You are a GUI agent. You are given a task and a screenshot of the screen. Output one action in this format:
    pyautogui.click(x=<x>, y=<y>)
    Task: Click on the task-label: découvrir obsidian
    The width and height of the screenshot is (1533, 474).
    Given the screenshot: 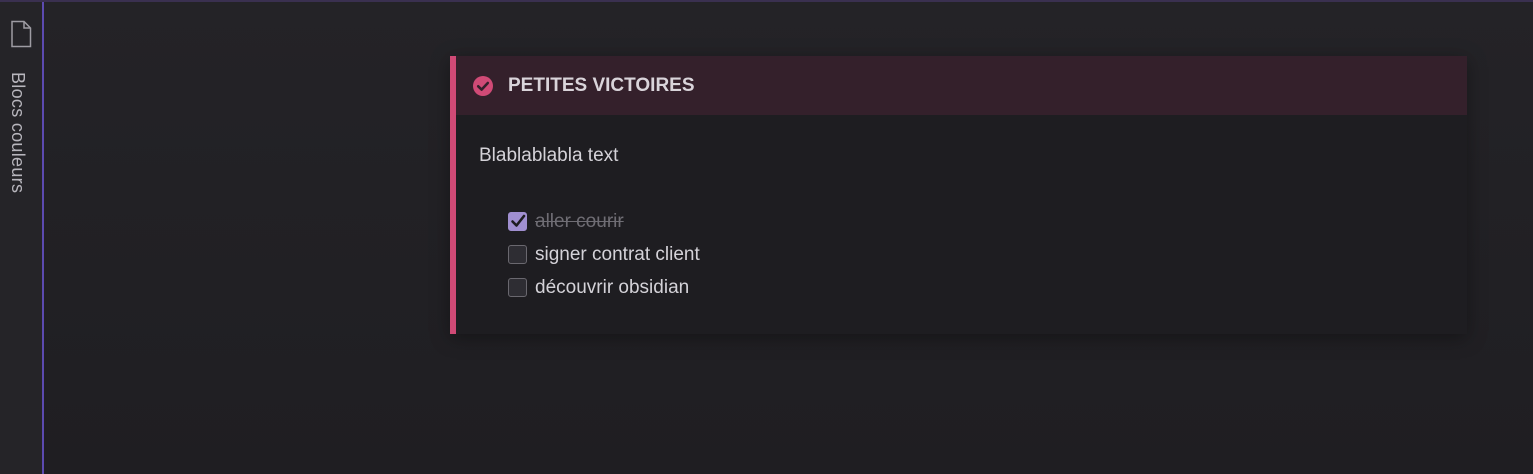 What is the action you would take?
    pyautogui.click(x=612, y=287)
    